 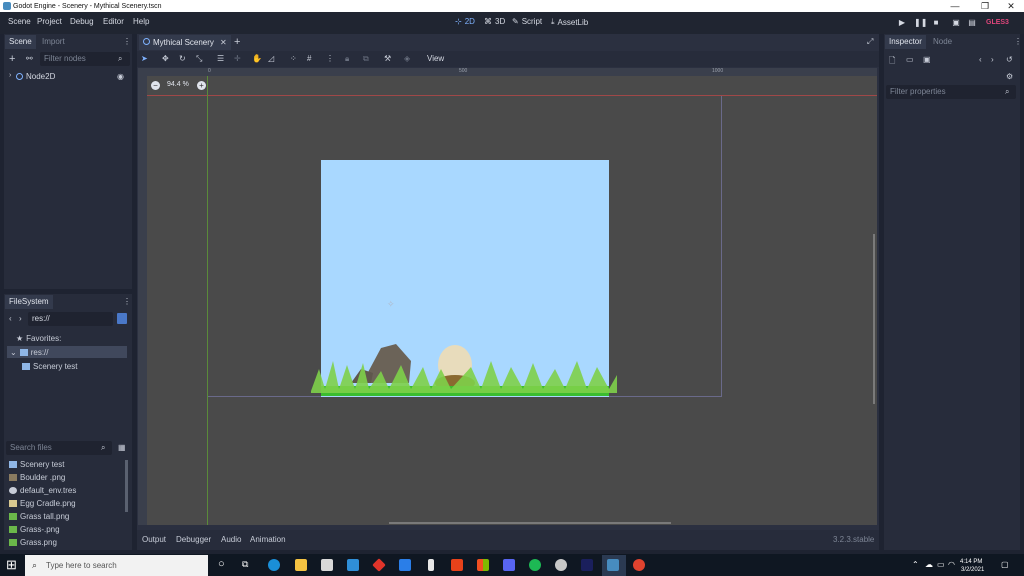 What do you see at coordinates (927, 59) in the screenshot?
I see `save-icon: ▣` at bounding box center [927, 59].